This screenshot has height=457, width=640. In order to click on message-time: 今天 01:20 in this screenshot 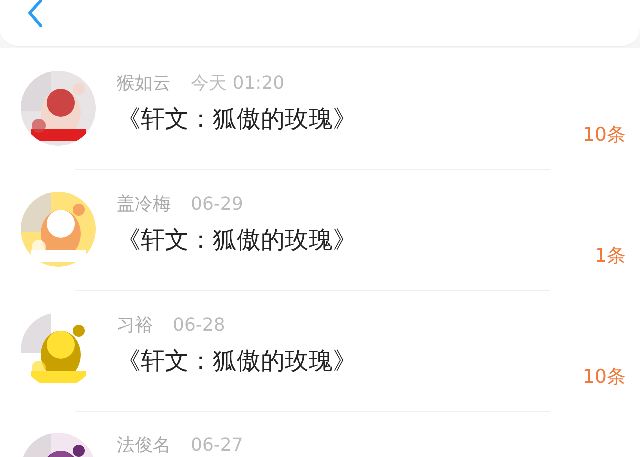, I will do `click(238, 84)`.